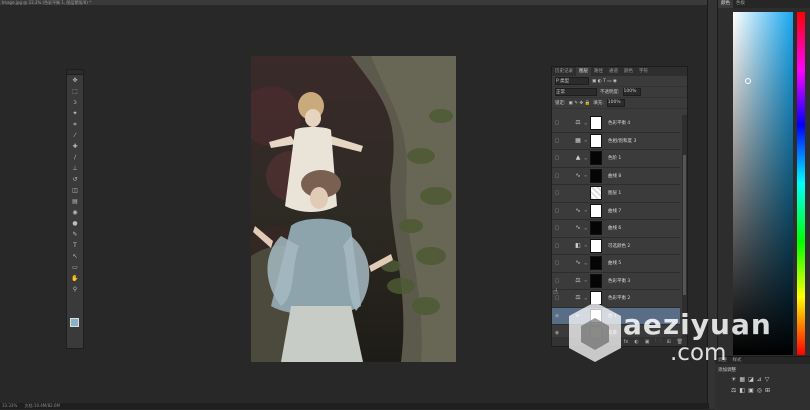 This screenshot has width=810, height=410. What do you see at coordinates (75, 80) in the screenshot?
I see `tool-move-icon: ✥` at bounding box center [75, 80].